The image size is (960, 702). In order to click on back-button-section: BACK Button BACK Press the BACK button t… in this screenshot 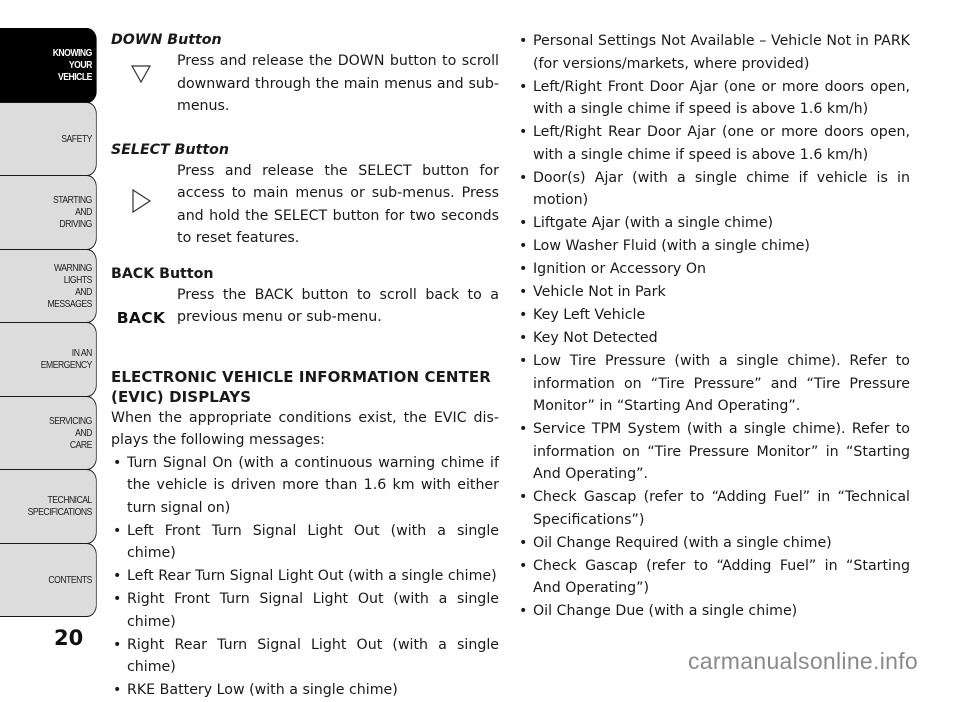, I will do `click(305, 296)`.